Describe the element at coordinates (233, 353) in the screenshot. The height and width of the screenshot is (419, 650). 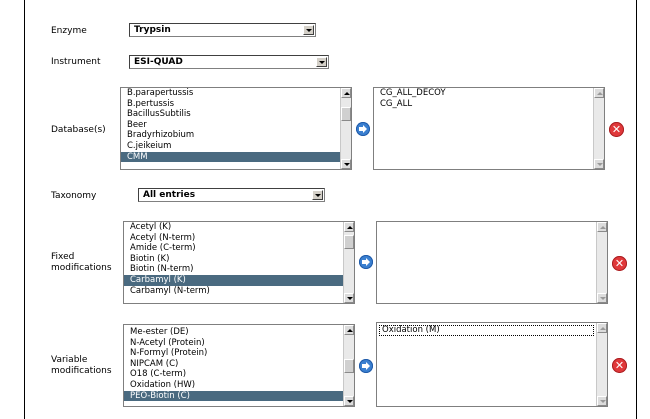
I see `list-item: N-Formyl (Protein)` at that location.